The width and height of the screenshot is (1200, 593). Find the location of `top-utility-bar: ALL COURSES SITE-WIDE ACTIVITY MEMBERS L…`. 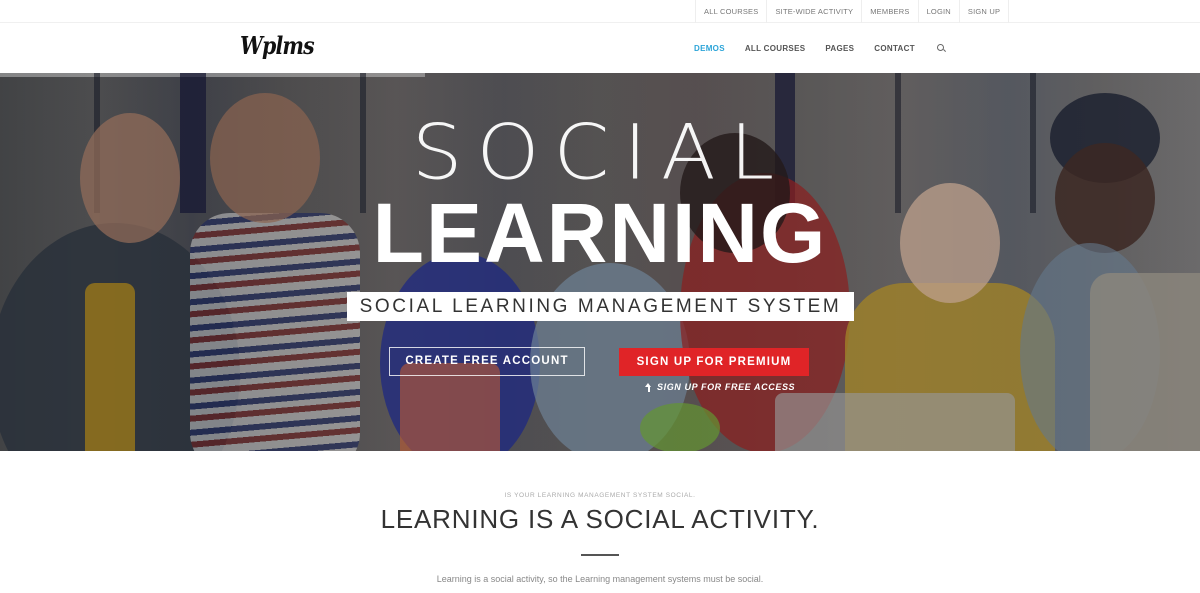

top-utility-bar: ALL COURSES SITE-WIDE ACTIVITY MEMBERS L… is located at coordinates (600, 11).